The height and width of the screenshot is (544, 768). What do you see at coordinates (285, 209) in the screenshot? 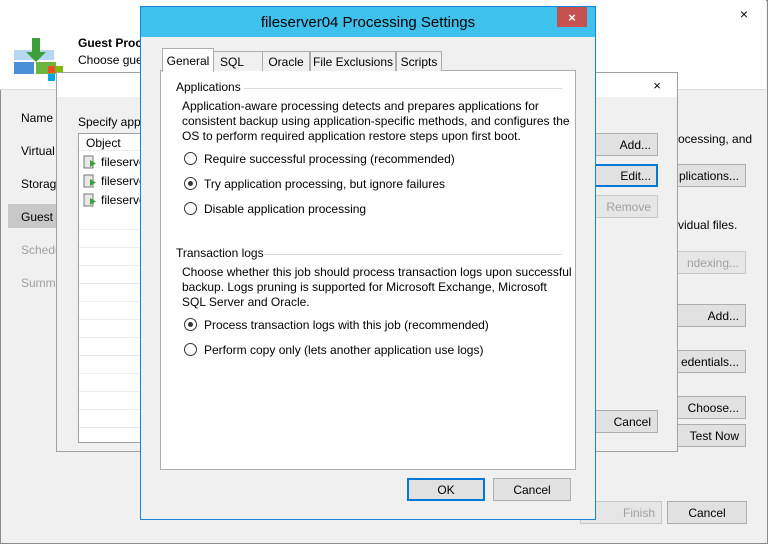
I see `disable-application-processing-label: Disable application processing` at bounding box center [285, 209].